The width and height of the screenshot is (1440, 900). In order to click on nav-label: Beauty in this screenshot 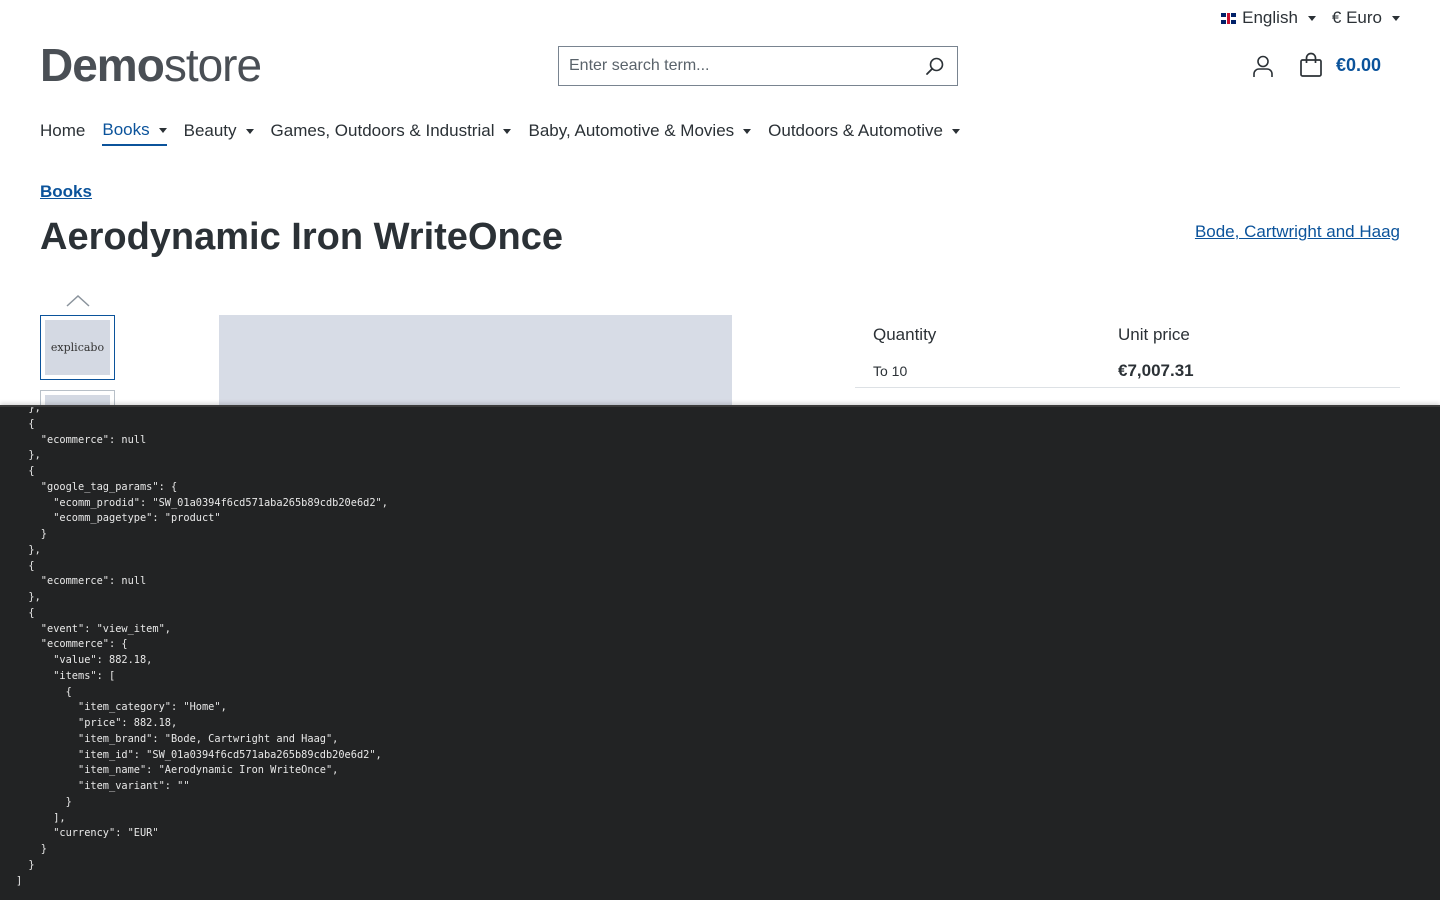, I will do `click(210, 130)`.